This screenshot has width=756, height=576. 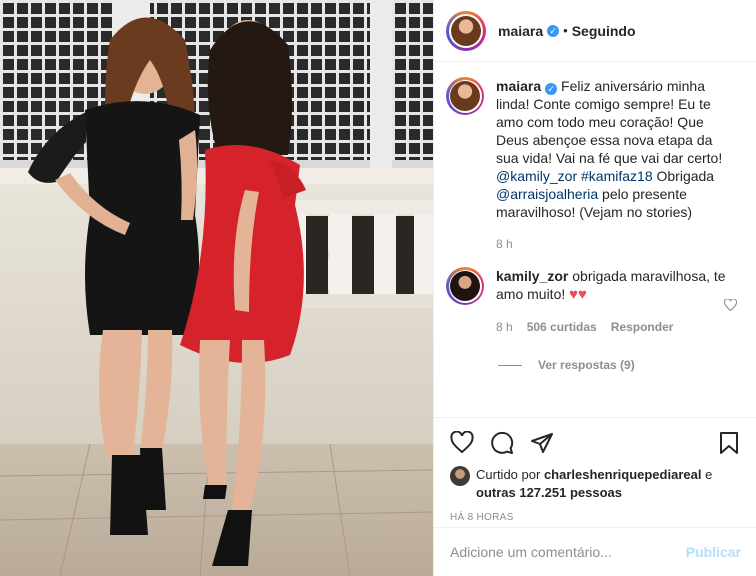 What do you see at coordinates (709, 474) in the screenshot?
I see `likes-connector: e` at bounding box center [709, 474].